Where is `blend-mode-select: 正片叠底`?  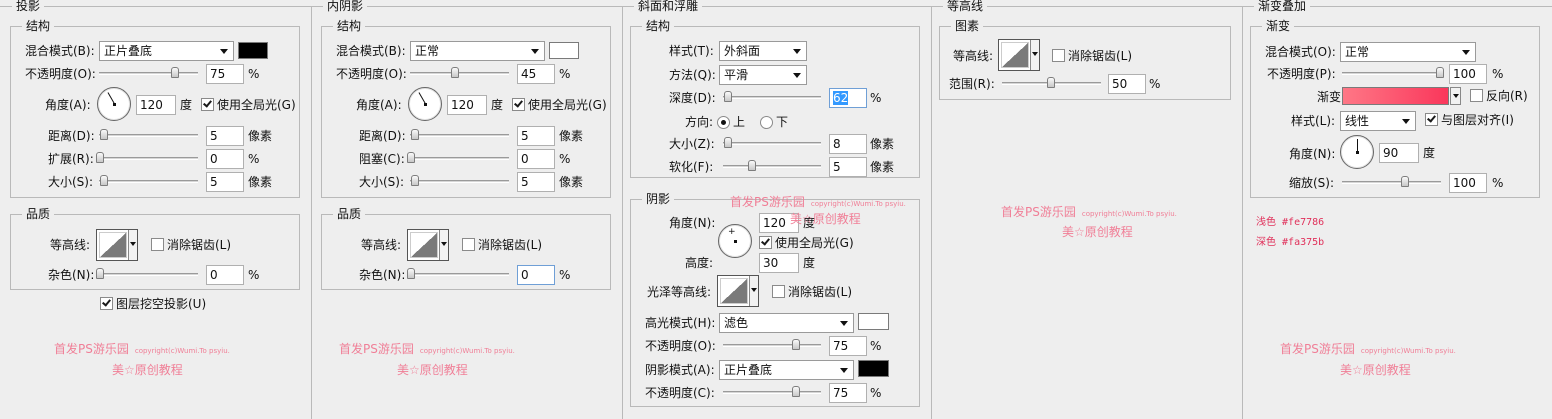
blend-mode-select: 正片叠底 is located at coordinates (166, 51).